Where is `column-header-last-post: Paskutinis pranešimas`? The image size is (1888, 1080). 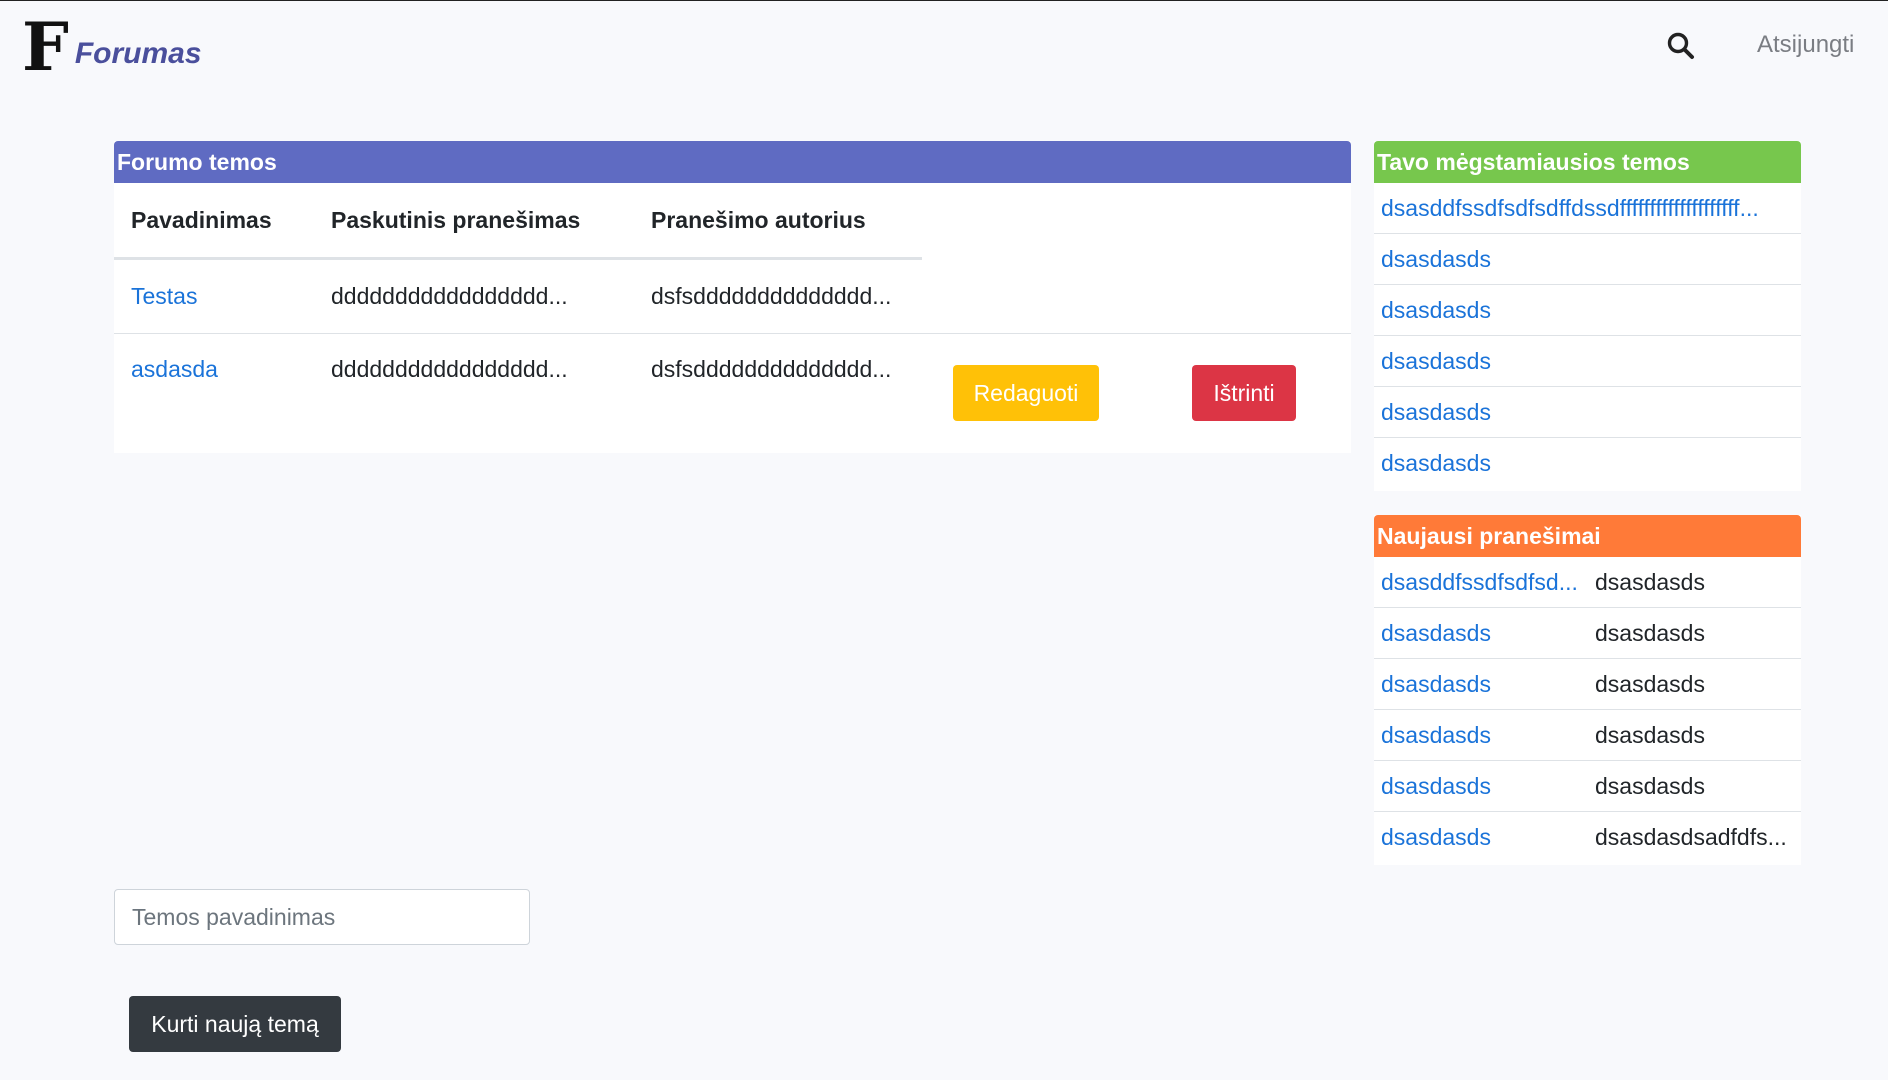
column-header-last-post: Paskutinis pranešimas is located at coordinates (474, 221).